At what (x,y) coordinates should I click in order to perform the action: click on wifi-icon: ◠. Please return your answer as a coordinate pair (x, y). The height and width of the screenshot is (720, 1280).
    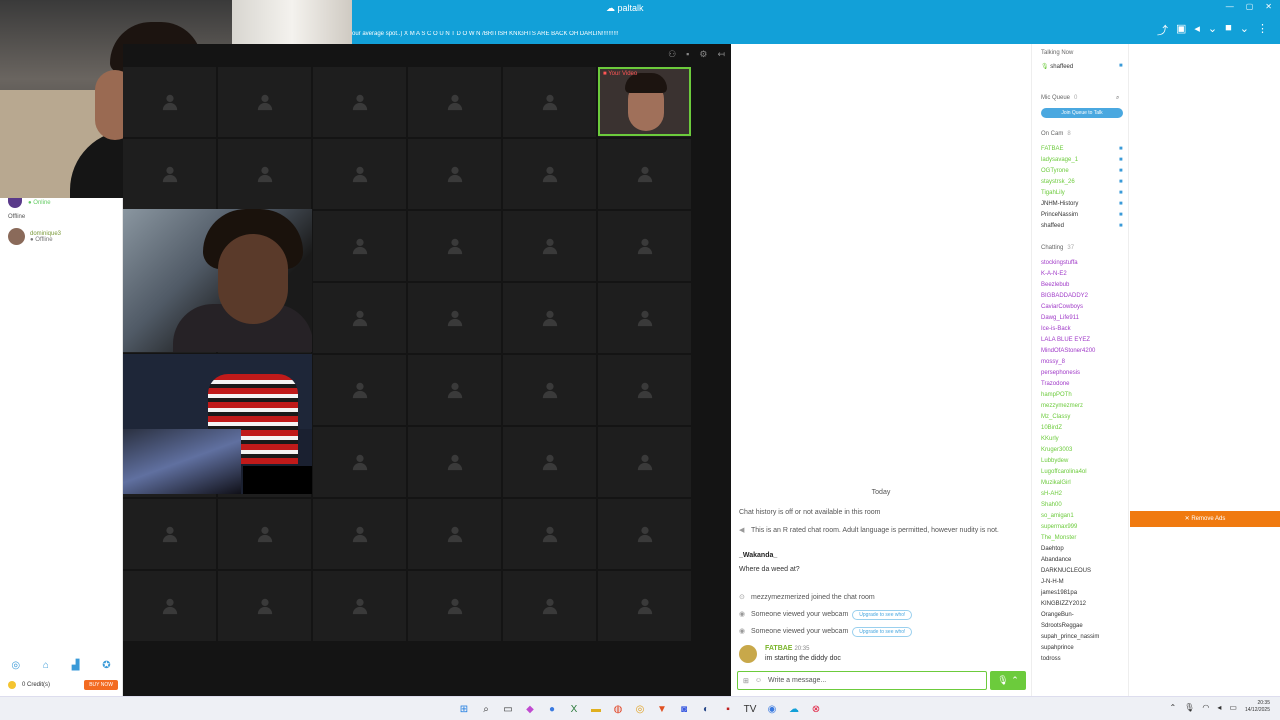
    Looking at the image, I should click on (1205, 707).